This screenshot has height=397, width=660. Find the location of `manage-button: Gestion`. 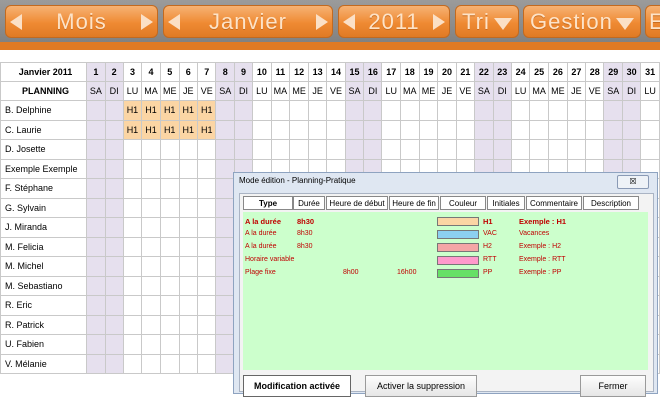

manage-button: Gestion is located at coordinates (582, 21).